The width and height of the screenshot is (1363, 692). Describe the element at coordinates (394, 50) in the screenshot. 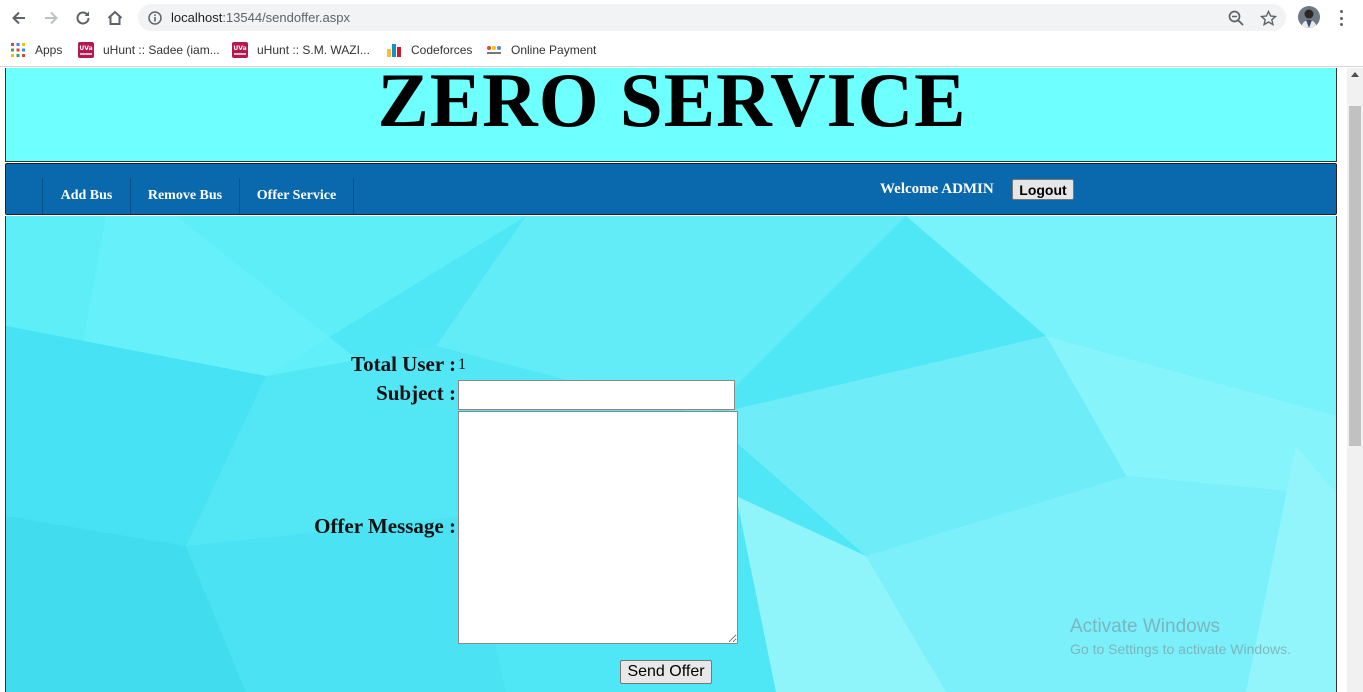

I see `codeforces-icon` at that location.